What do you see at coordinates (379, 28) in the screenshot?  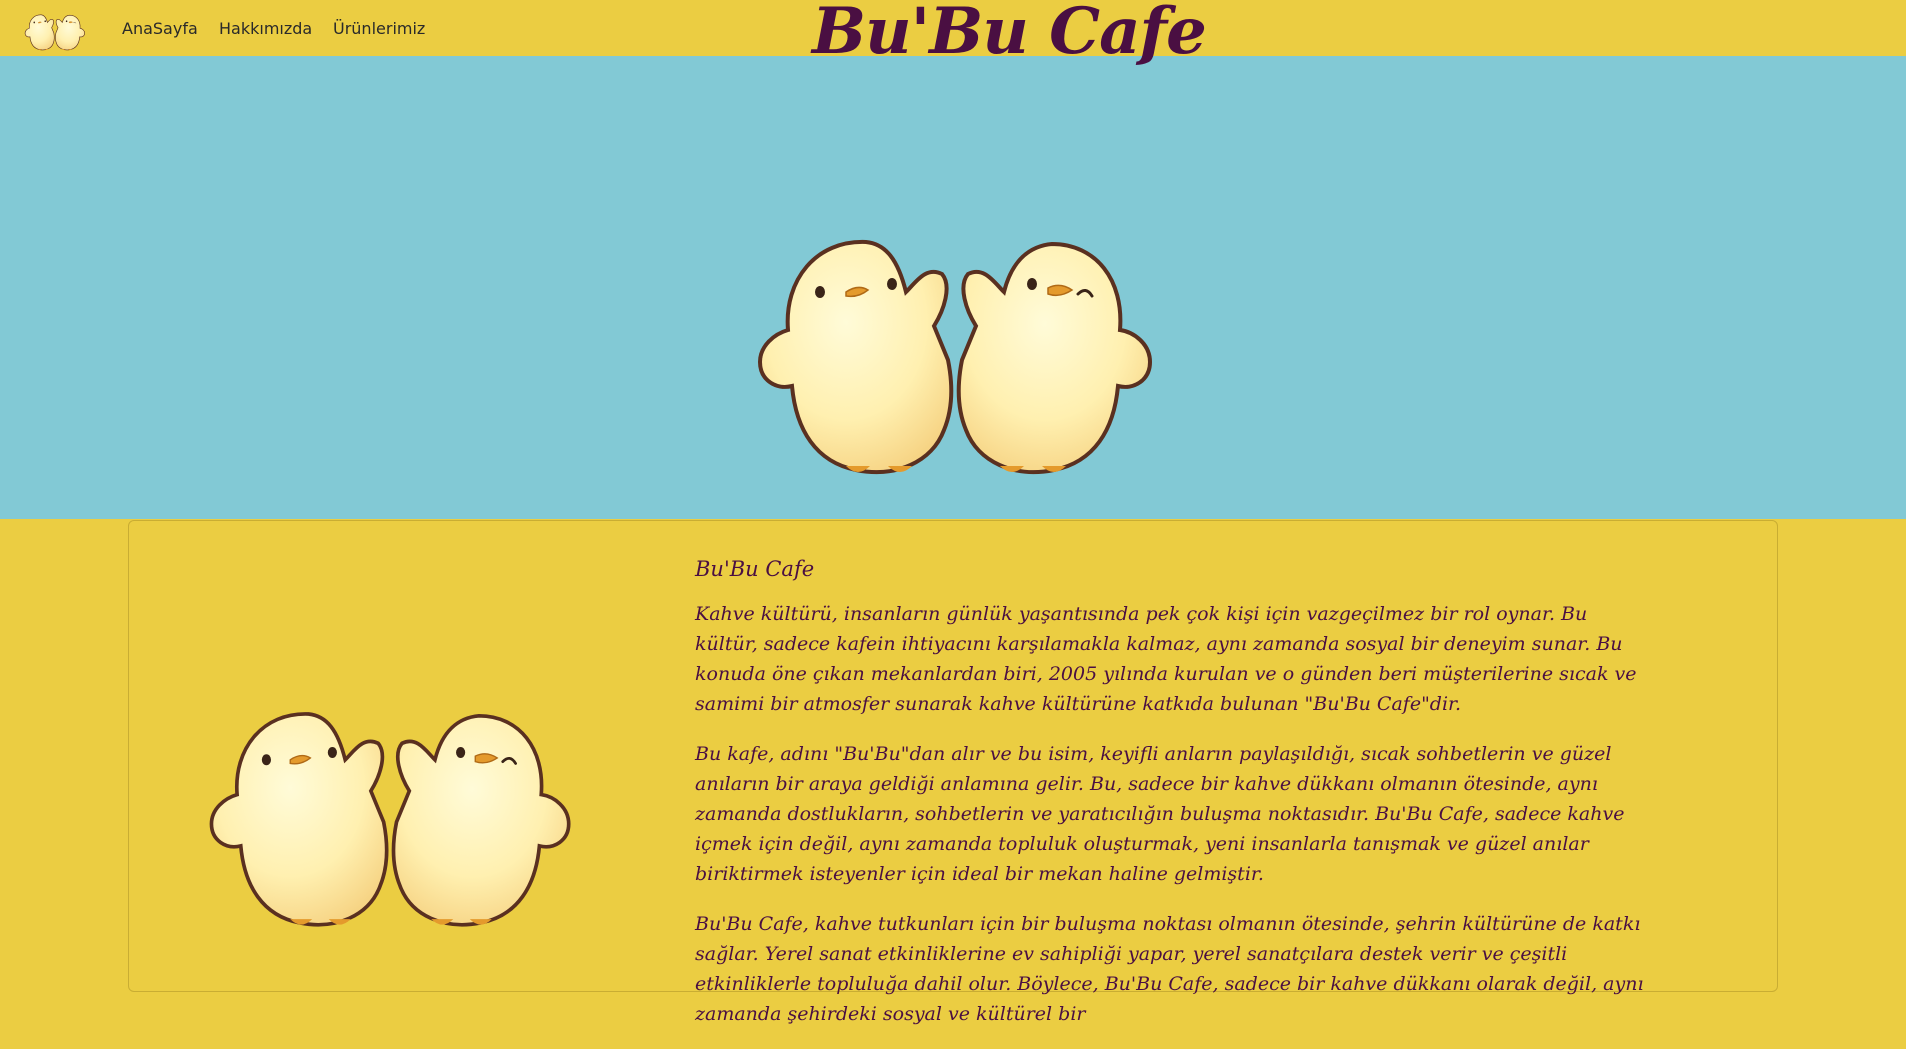 I see `nav-link-urunlerimiz: Ürünlerimiz` at bounding box center [379, 28].